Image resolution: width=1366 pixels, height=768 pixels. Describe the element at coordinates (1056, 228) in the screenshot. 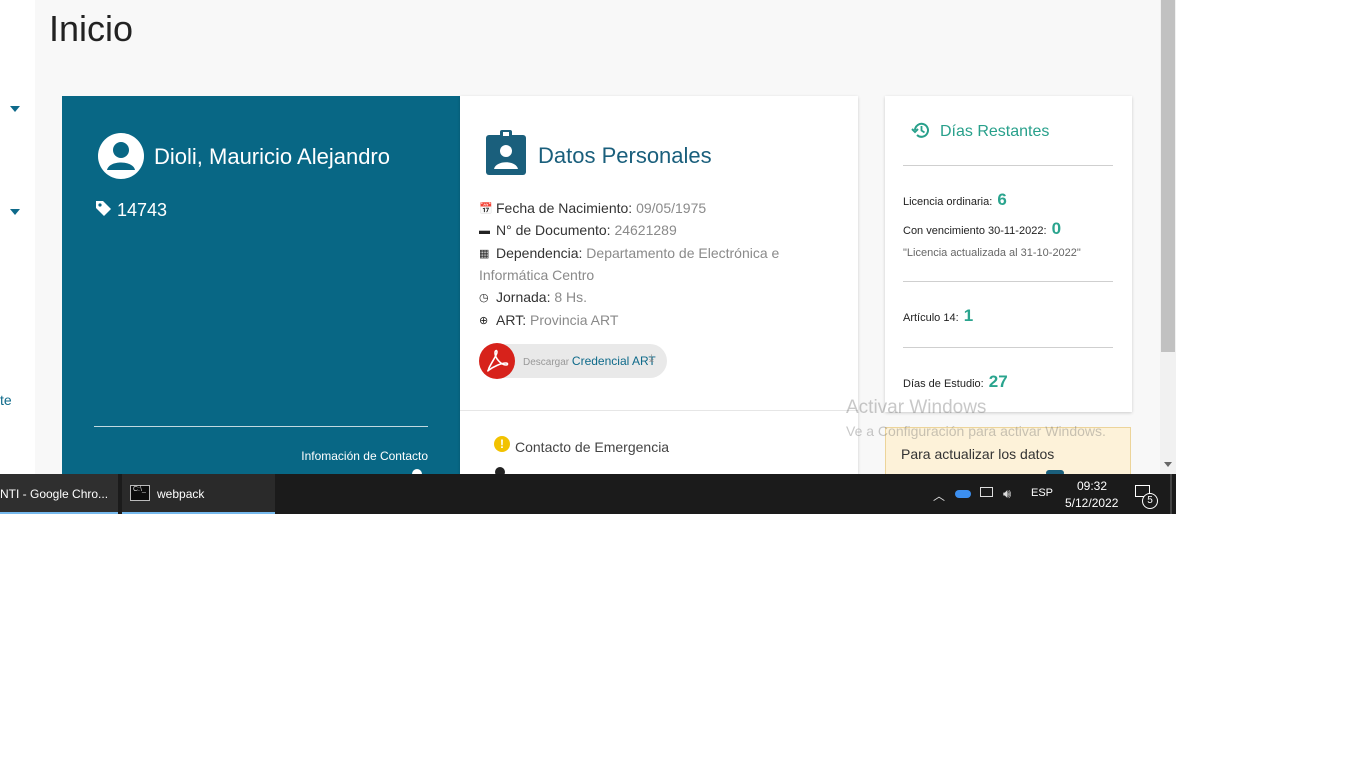

I see `row-value: 0` at that location.